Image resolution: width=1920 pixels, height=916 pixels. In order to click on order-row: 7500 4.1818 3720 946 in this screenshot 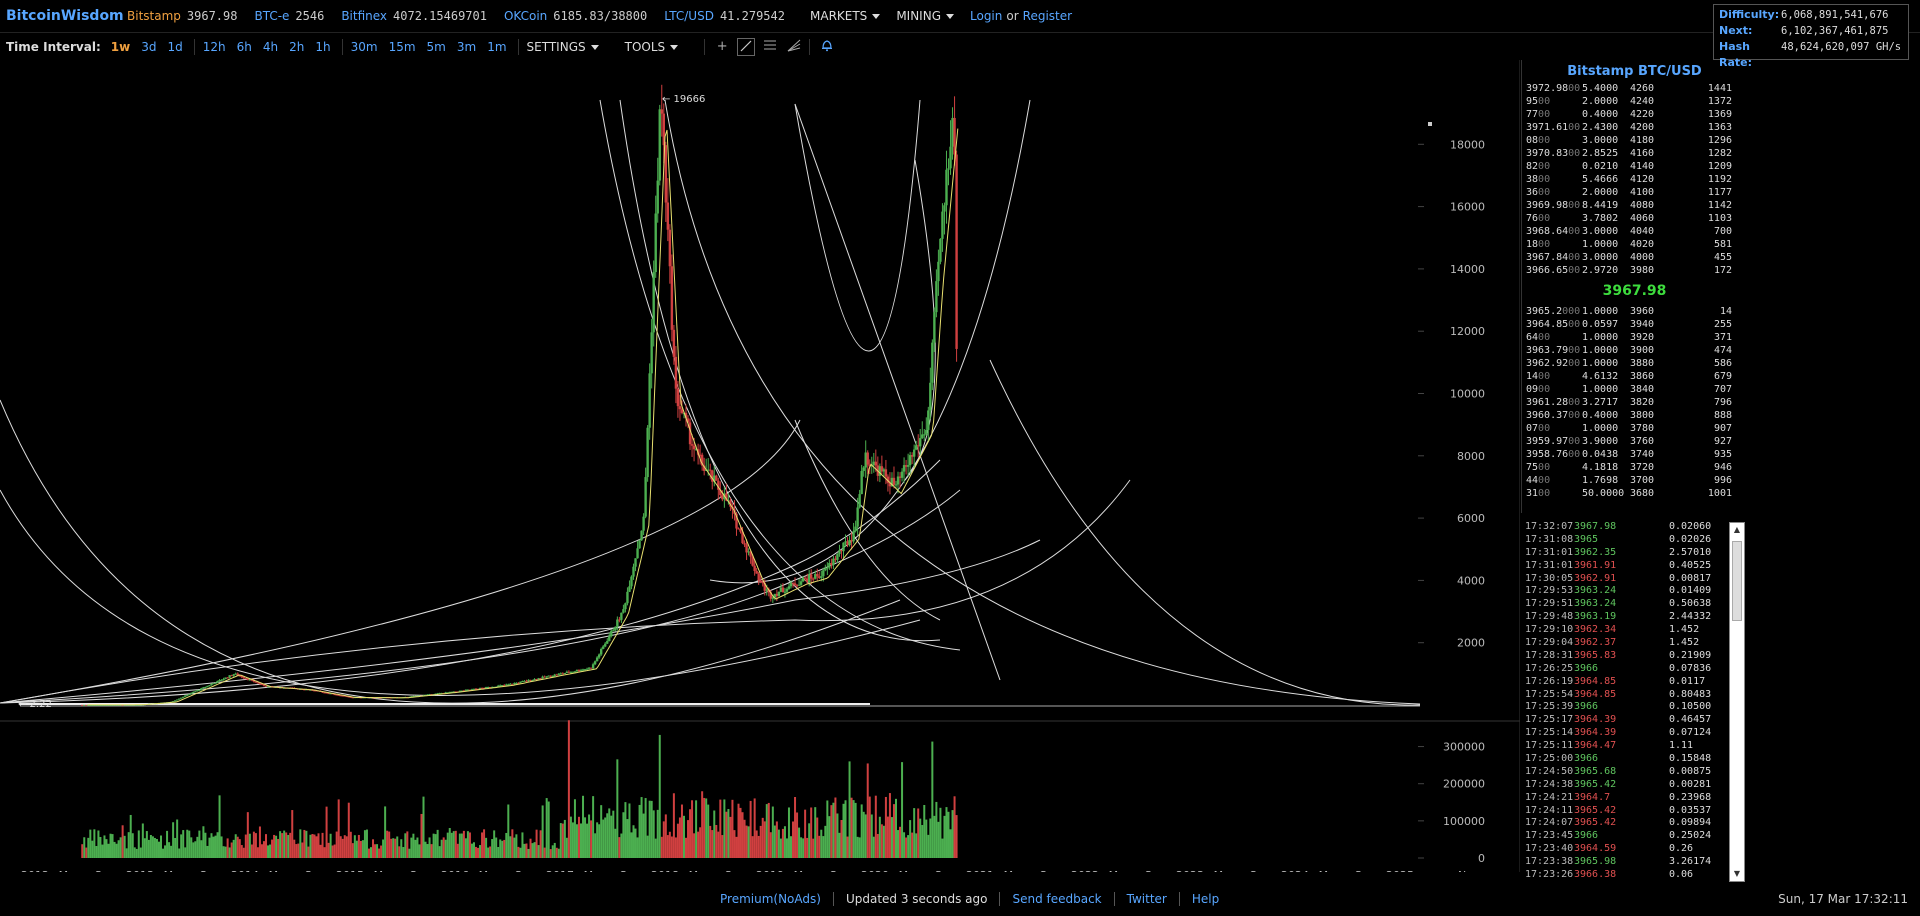, I will do `click(1634, 467)`.